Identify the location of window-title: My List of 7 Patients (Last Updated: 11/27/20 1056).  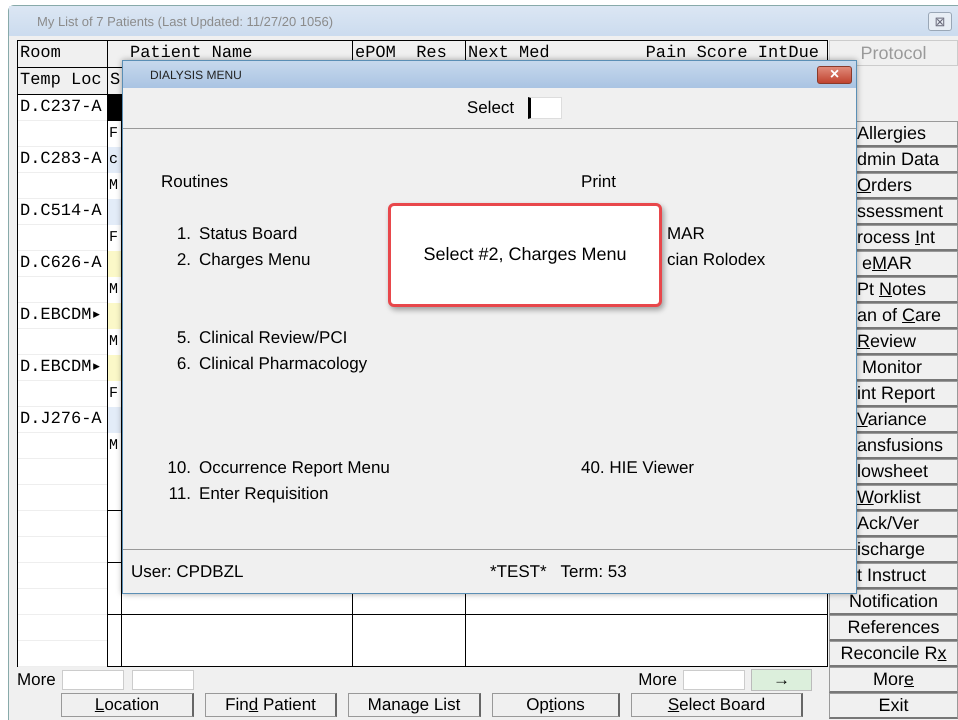
(185, 21).